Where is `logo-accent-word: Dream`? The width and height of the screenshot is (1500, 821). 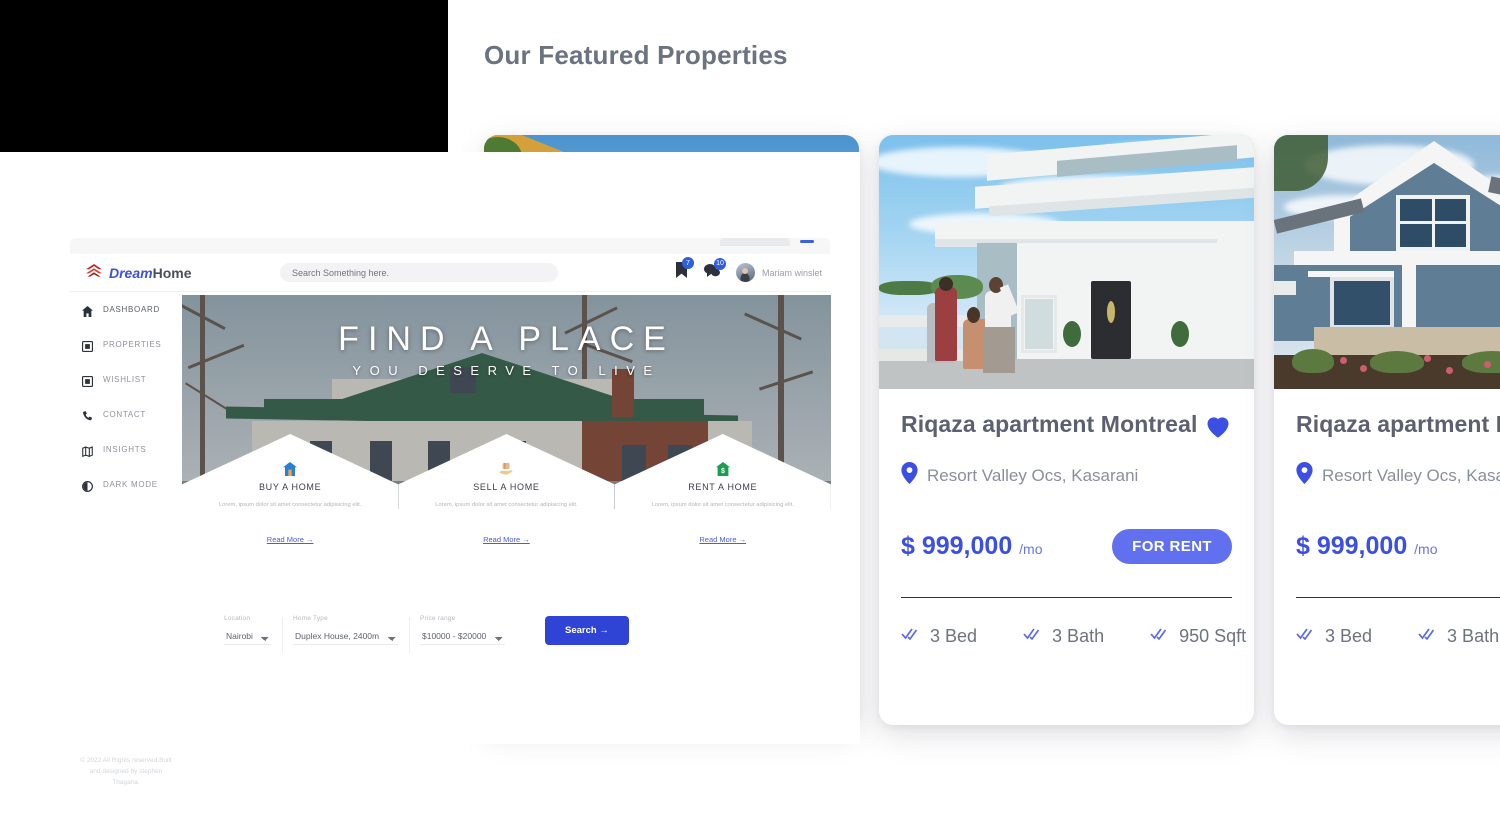 logo-accent-word: Dream is located at coordinates (131, 272).